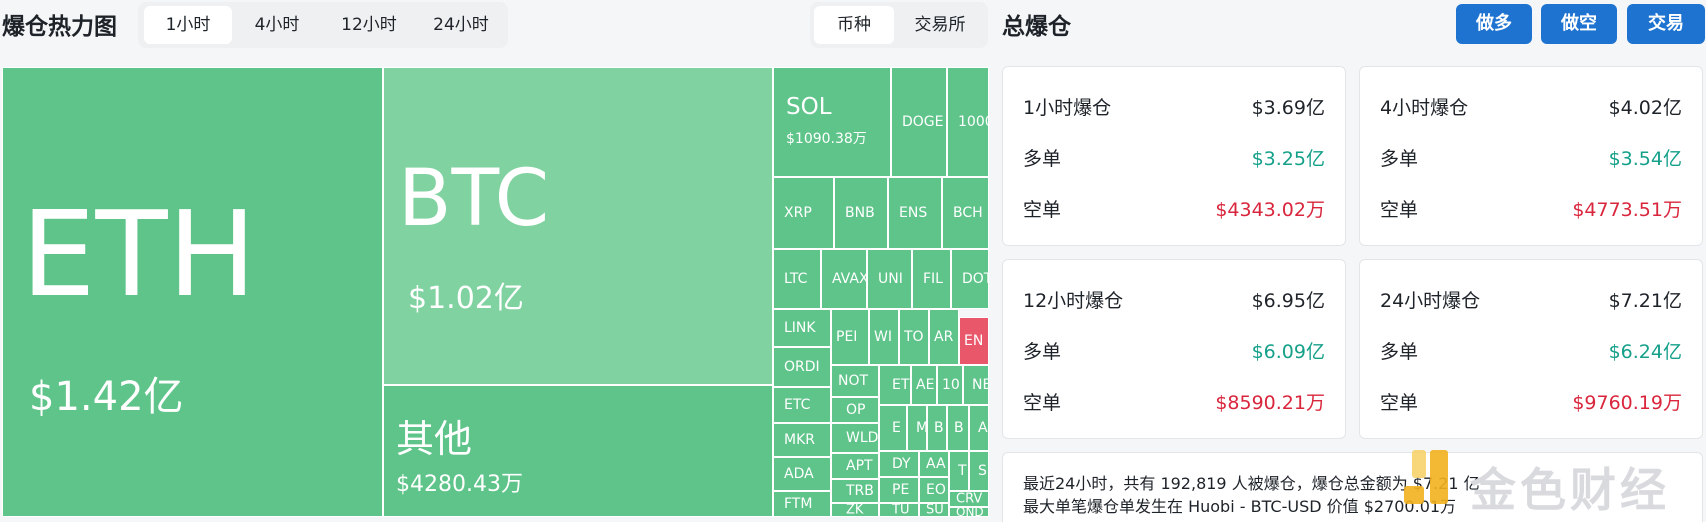  What do you see at coordinates (1067, 108) in the screenshot?
I see `card-title: 1小时爆仓` at bounding box center [1067, 108].